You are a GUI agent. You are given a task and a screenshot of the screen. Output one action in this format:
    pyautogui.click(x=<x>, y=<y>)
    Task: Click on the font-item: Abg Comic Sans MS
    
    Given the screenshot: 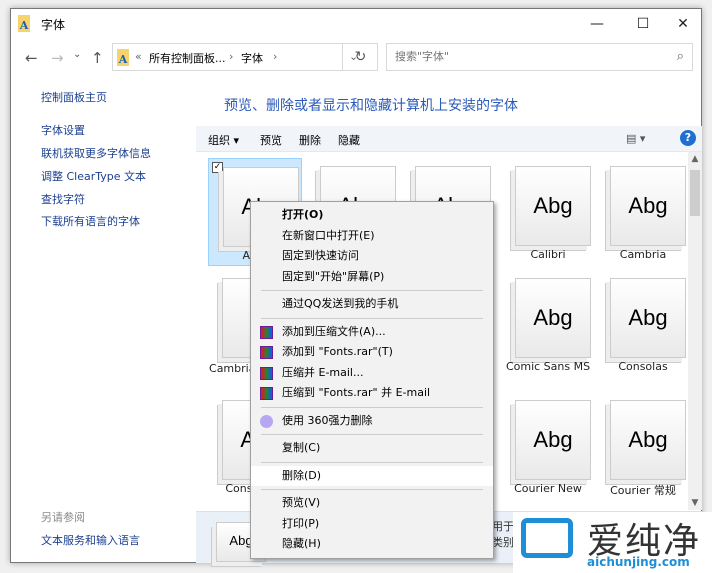 What is the action you would take?
    pyautogui.click(x=548, y=324)
    